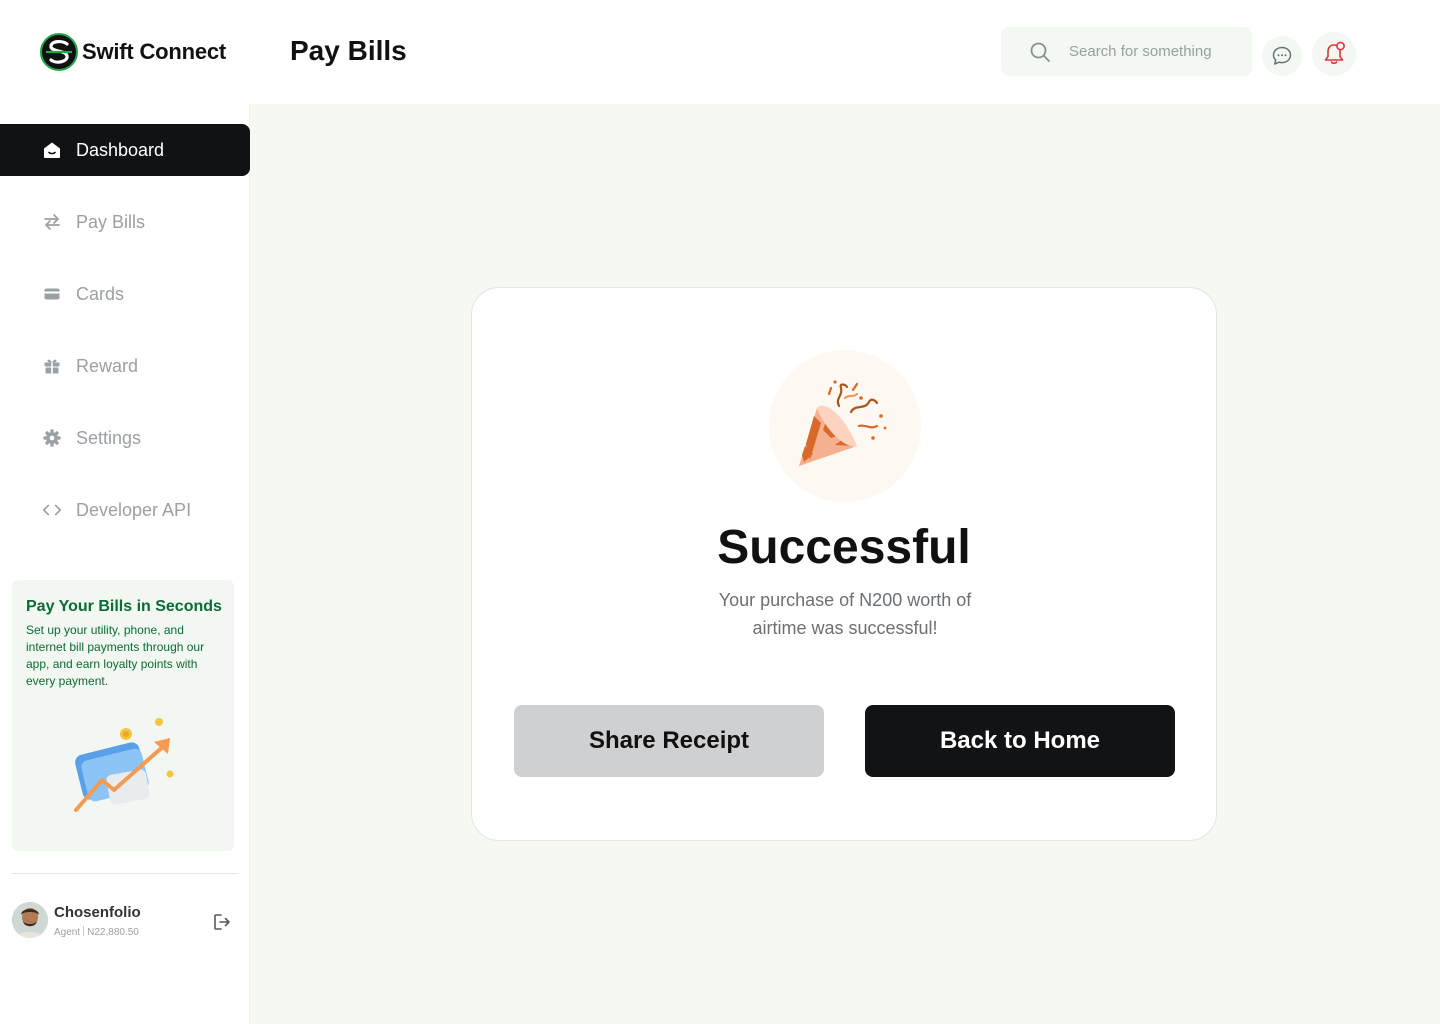 The height and width of the screenshot is (1024, 1440). I want to click on app-name: Swift Connect, so click(154, 51).